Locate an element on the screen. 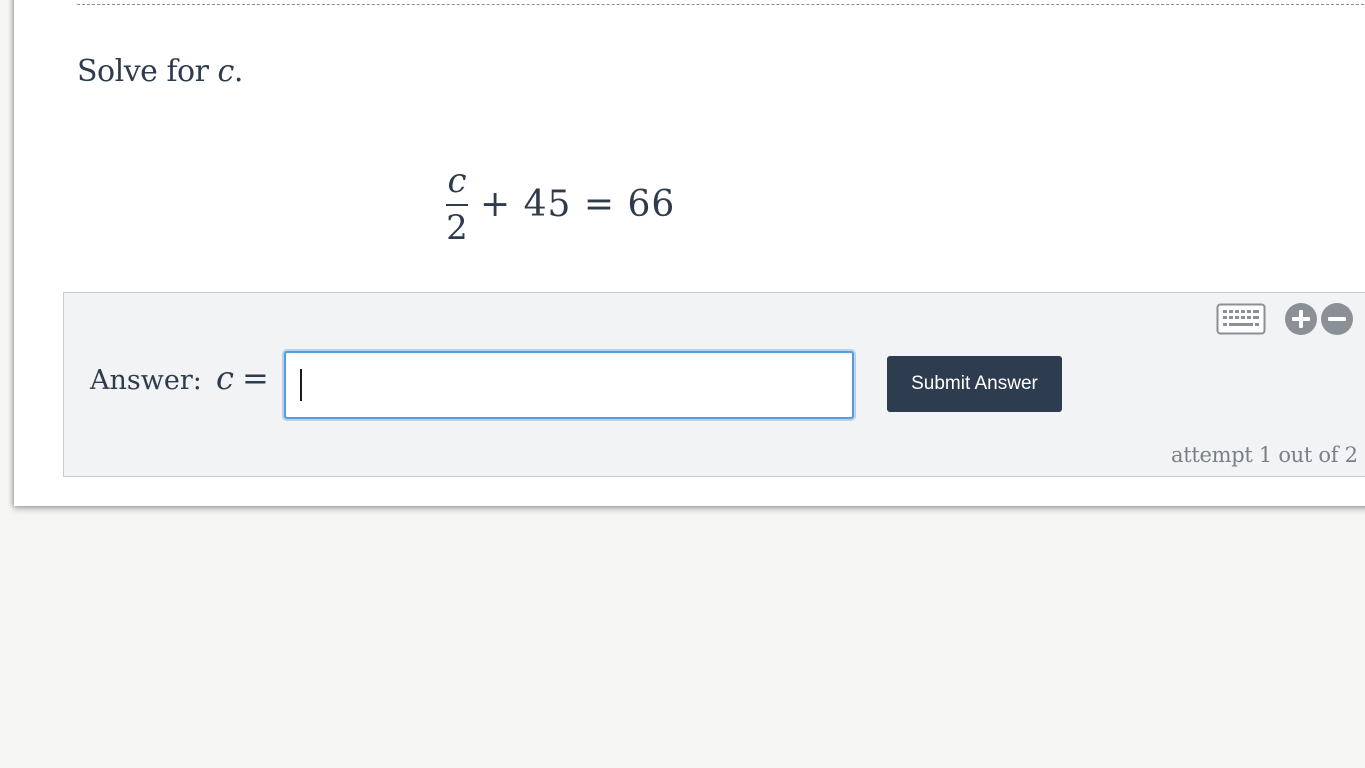 Image resolution: width=1365 pixels, height=768 pixels. attempt-counter: attempt 1 out of 2 is located at coordinates (1264, 455).